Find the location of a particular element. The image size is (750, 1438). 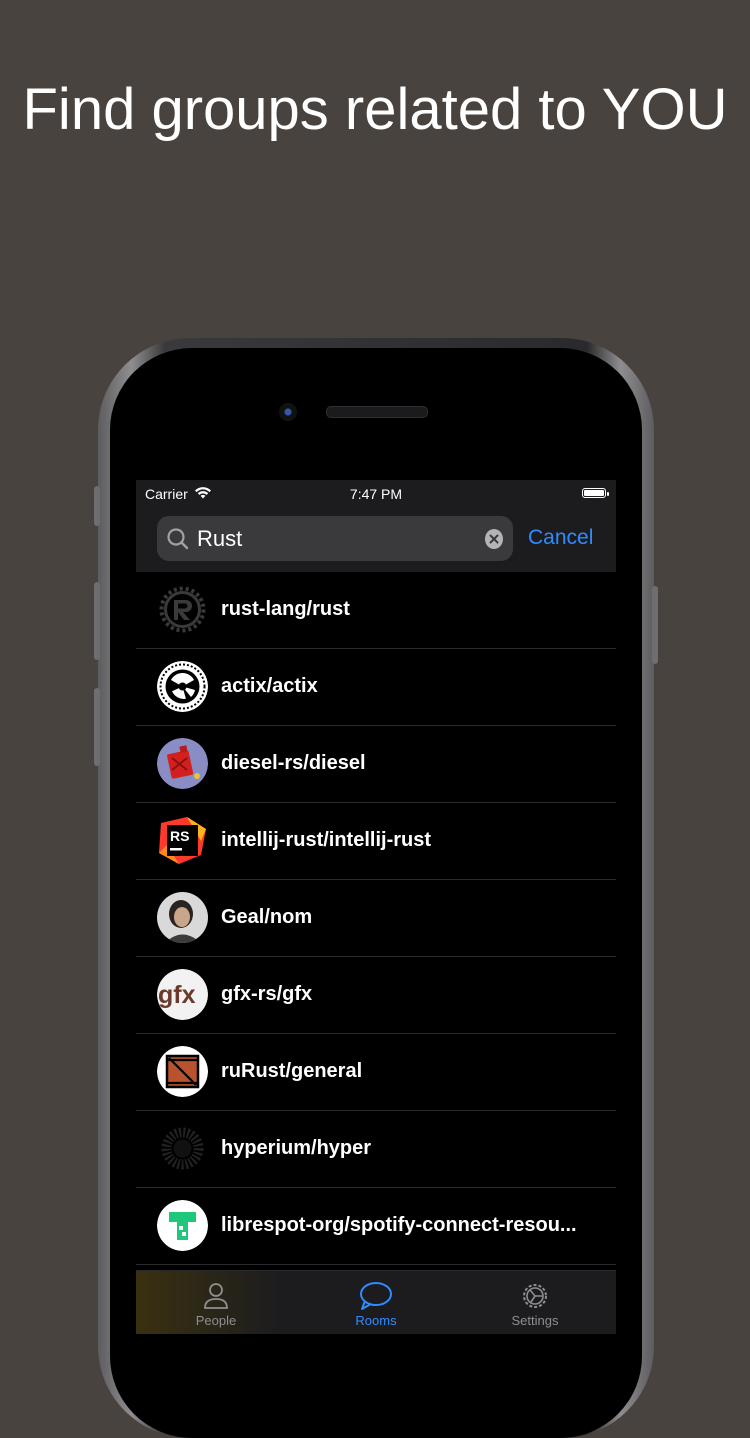

search-input is located at coordinates (341, 538).